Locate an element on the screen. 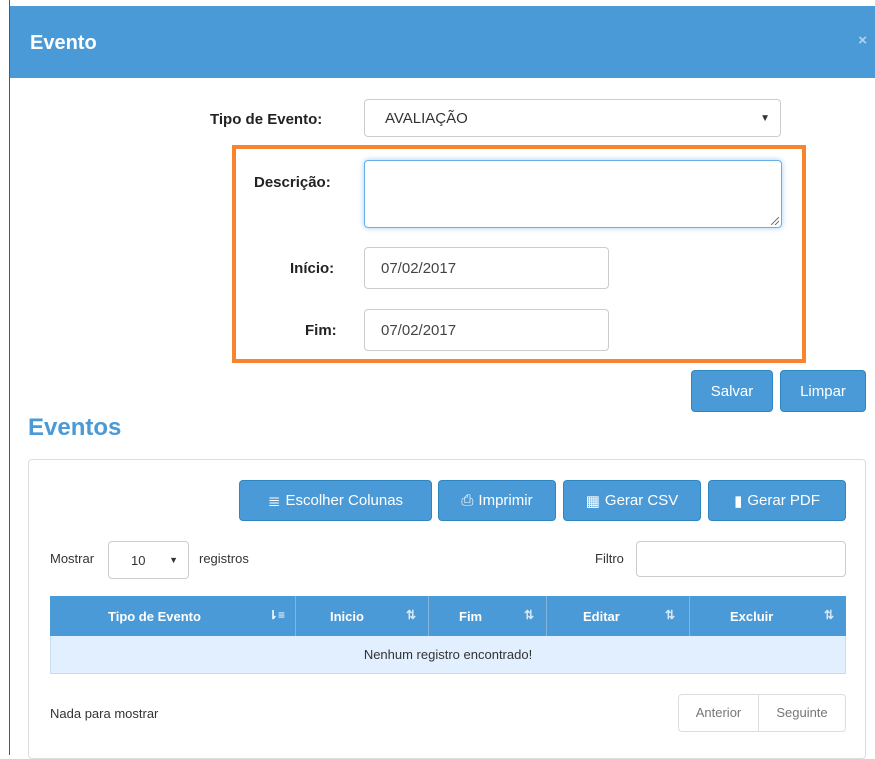 Image resolution: width=875 pixels, height=759 pixels. descricao-textarea is located at coordinates (573, 194).